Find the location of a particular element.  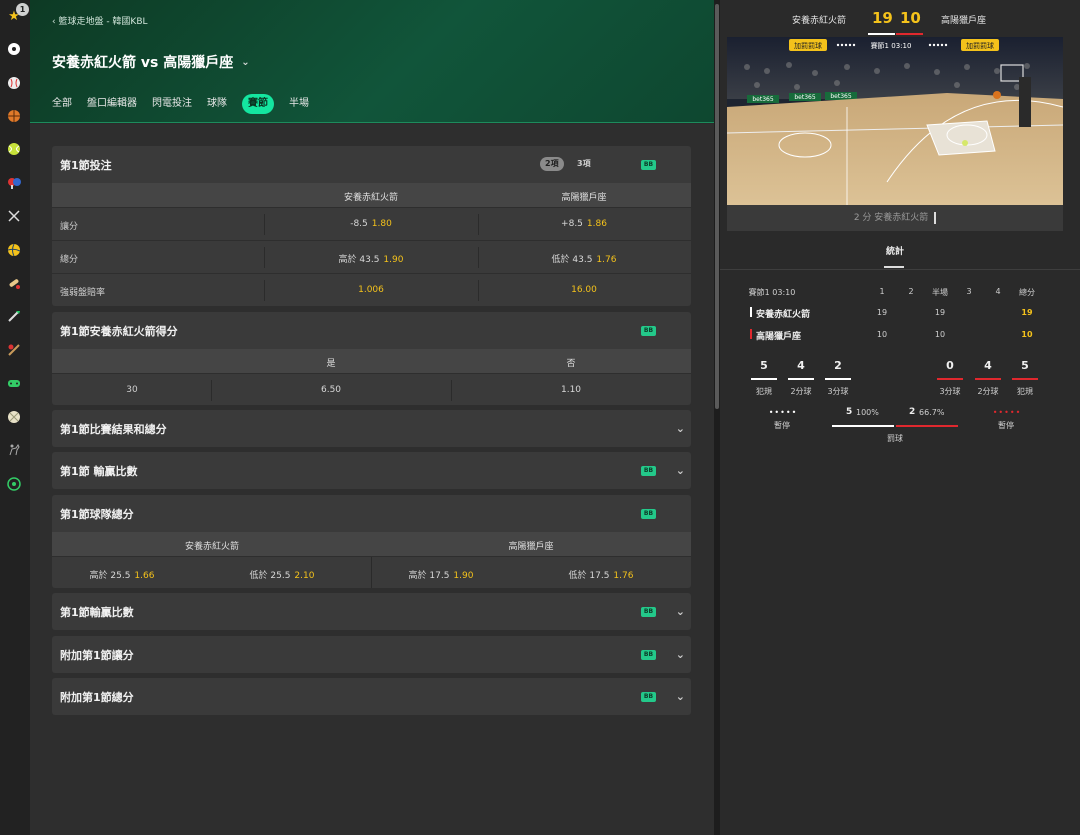

market-header: 第1節安養赤紅火箭得分 BB is located at coordinates (371, 330).